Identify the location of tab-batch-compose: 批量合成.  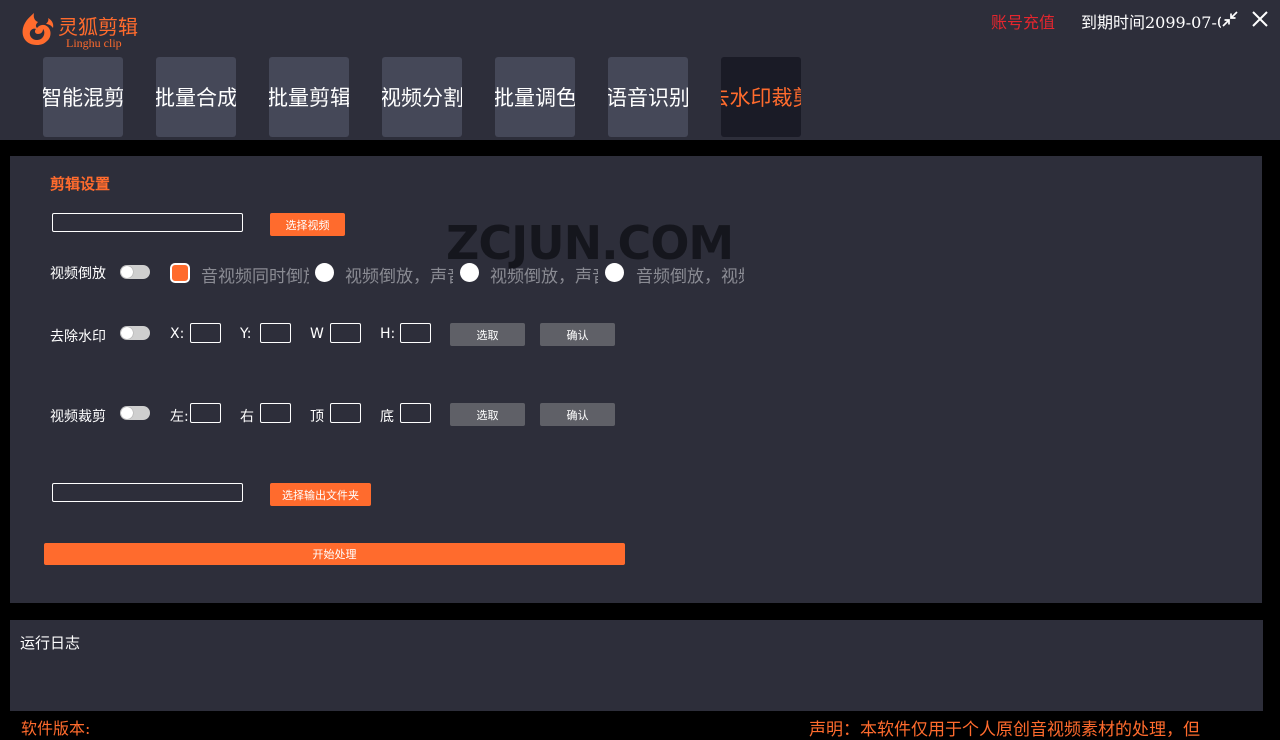
(196, 97).